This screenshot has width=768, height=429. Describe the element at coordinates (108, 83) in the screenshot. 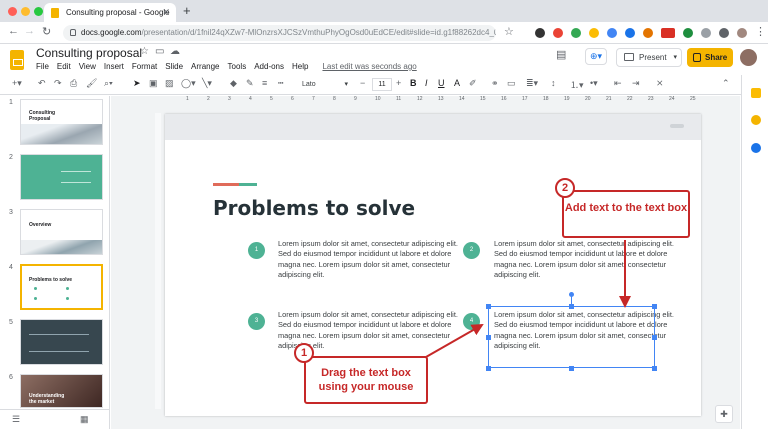

I see `zoom-icon: ⌕▾` at that location.